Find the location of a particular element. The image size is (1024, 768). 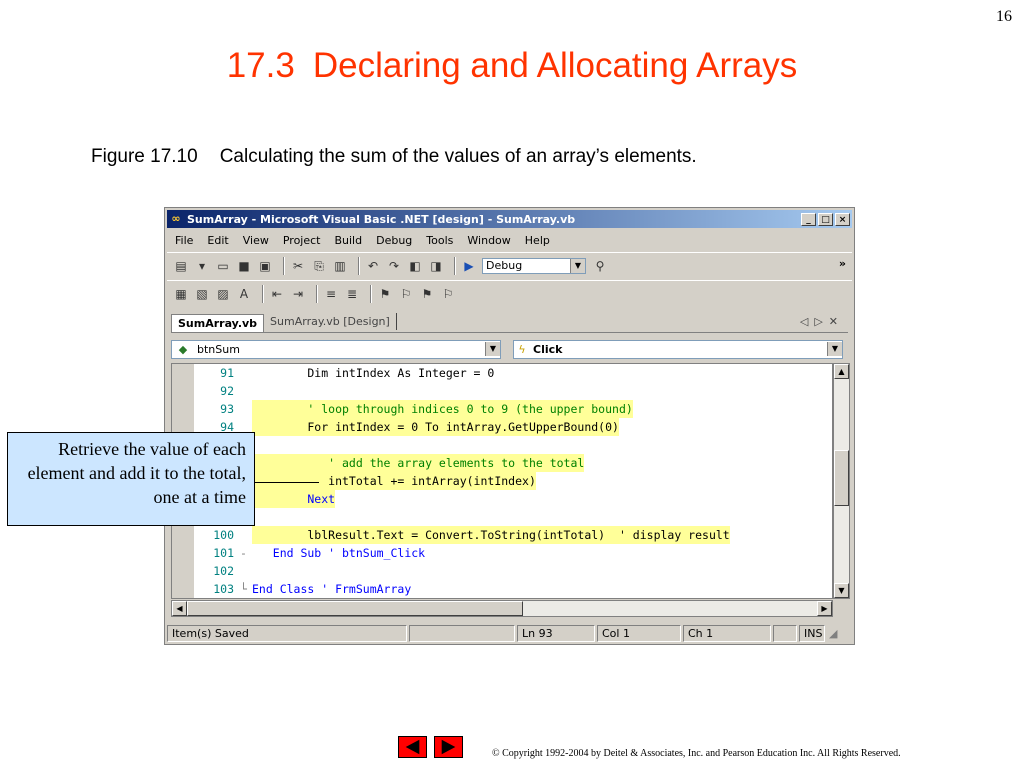

scroll-left-button: ◀ is located at coordinates (179, 608).